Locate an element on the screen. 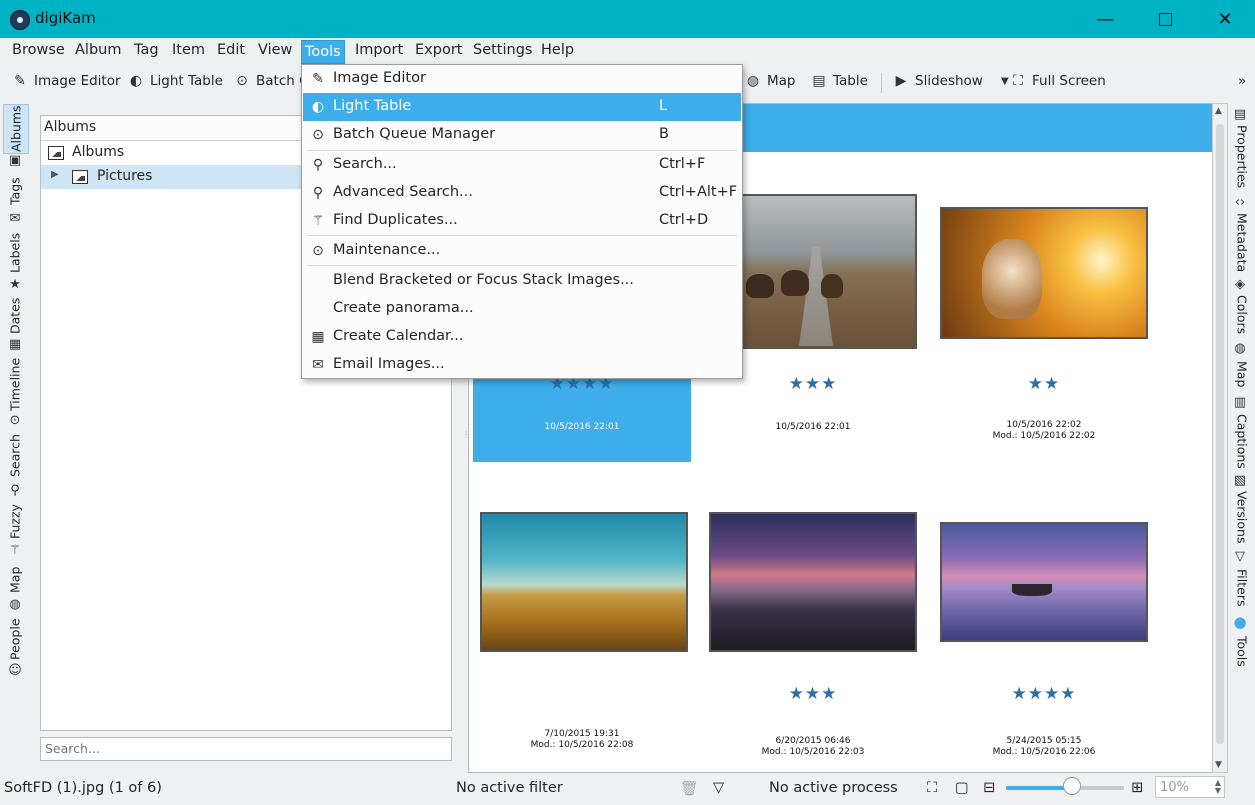  menu-edit: Edit is located at coordinates (231, 50).